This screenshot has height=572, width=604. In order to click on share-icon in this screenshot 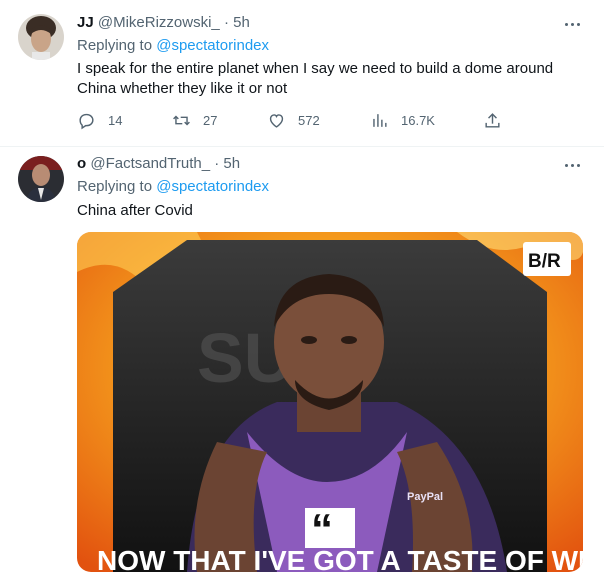, I will do `click(492, 120)`.